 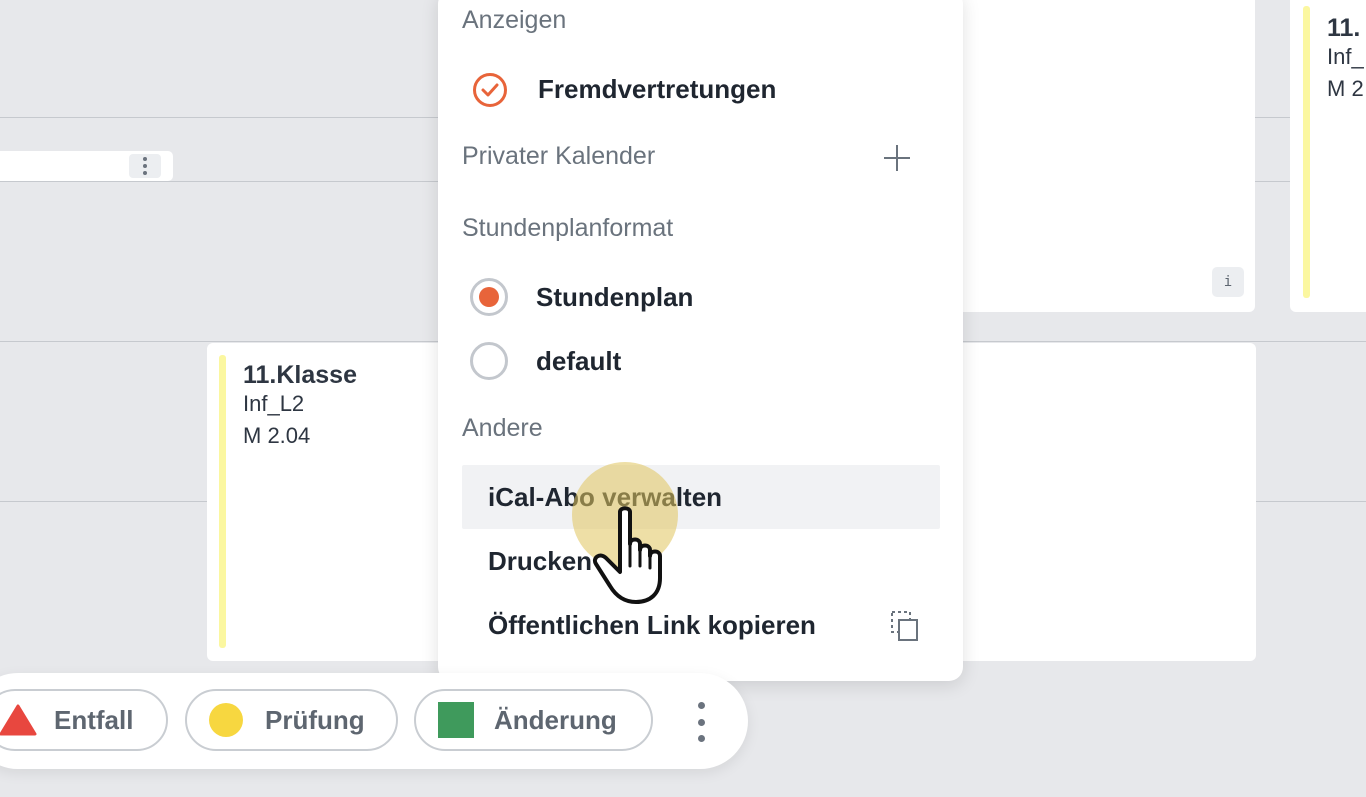 I want to click on legend-label-cancelled: Entfall, so click(x=94, y=719).